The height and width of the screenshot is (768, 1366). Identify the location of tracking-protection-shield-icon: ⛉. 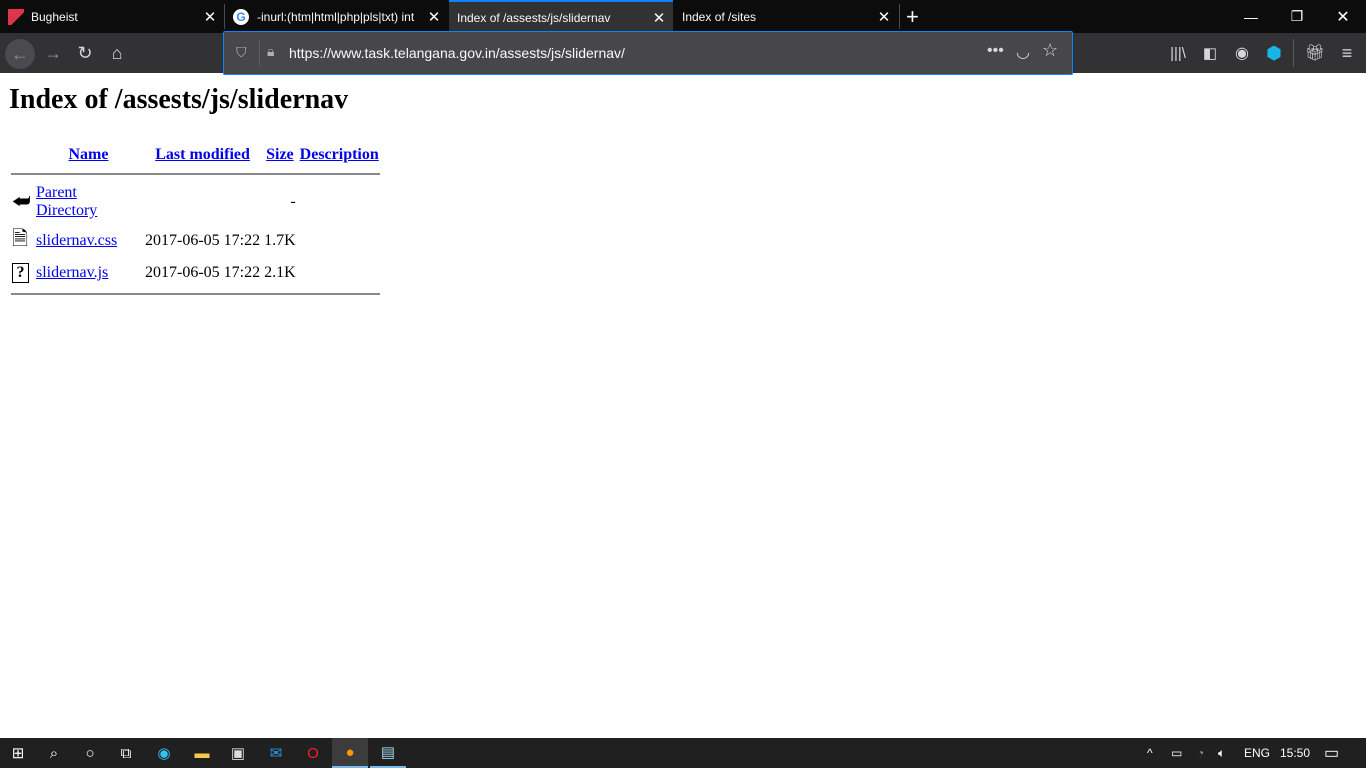
(241, 52).